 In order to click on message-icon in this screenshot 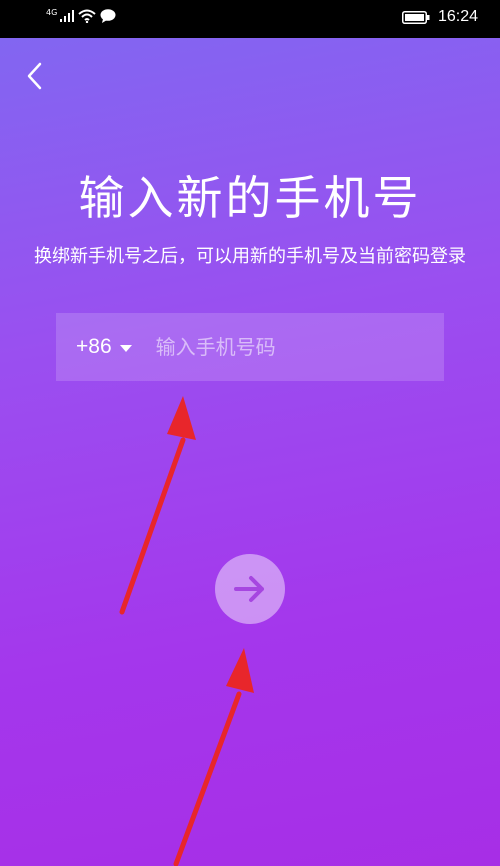, I will do `click(108, 16)`.